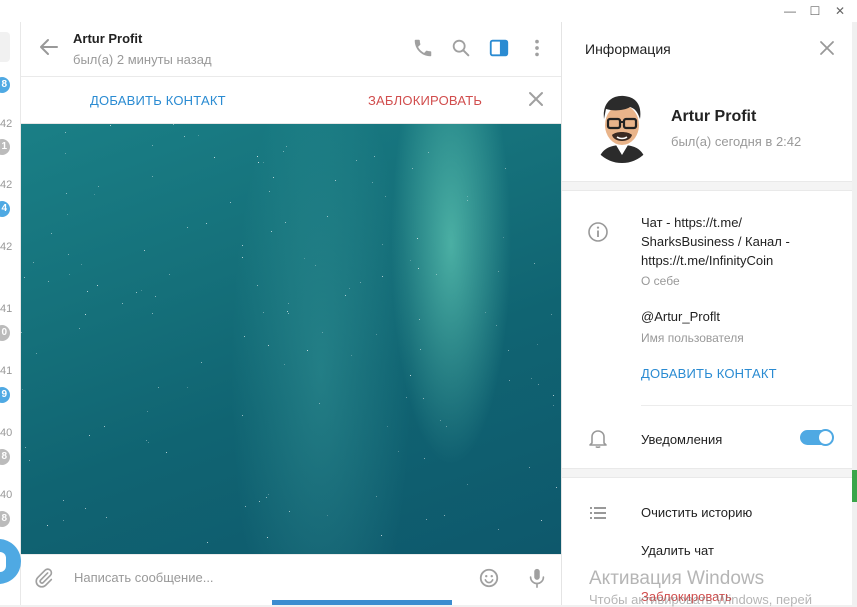 The height and width of the screenshot is (607, 857). I want to click on profile-name: Artur Profit, so click(714, 116).